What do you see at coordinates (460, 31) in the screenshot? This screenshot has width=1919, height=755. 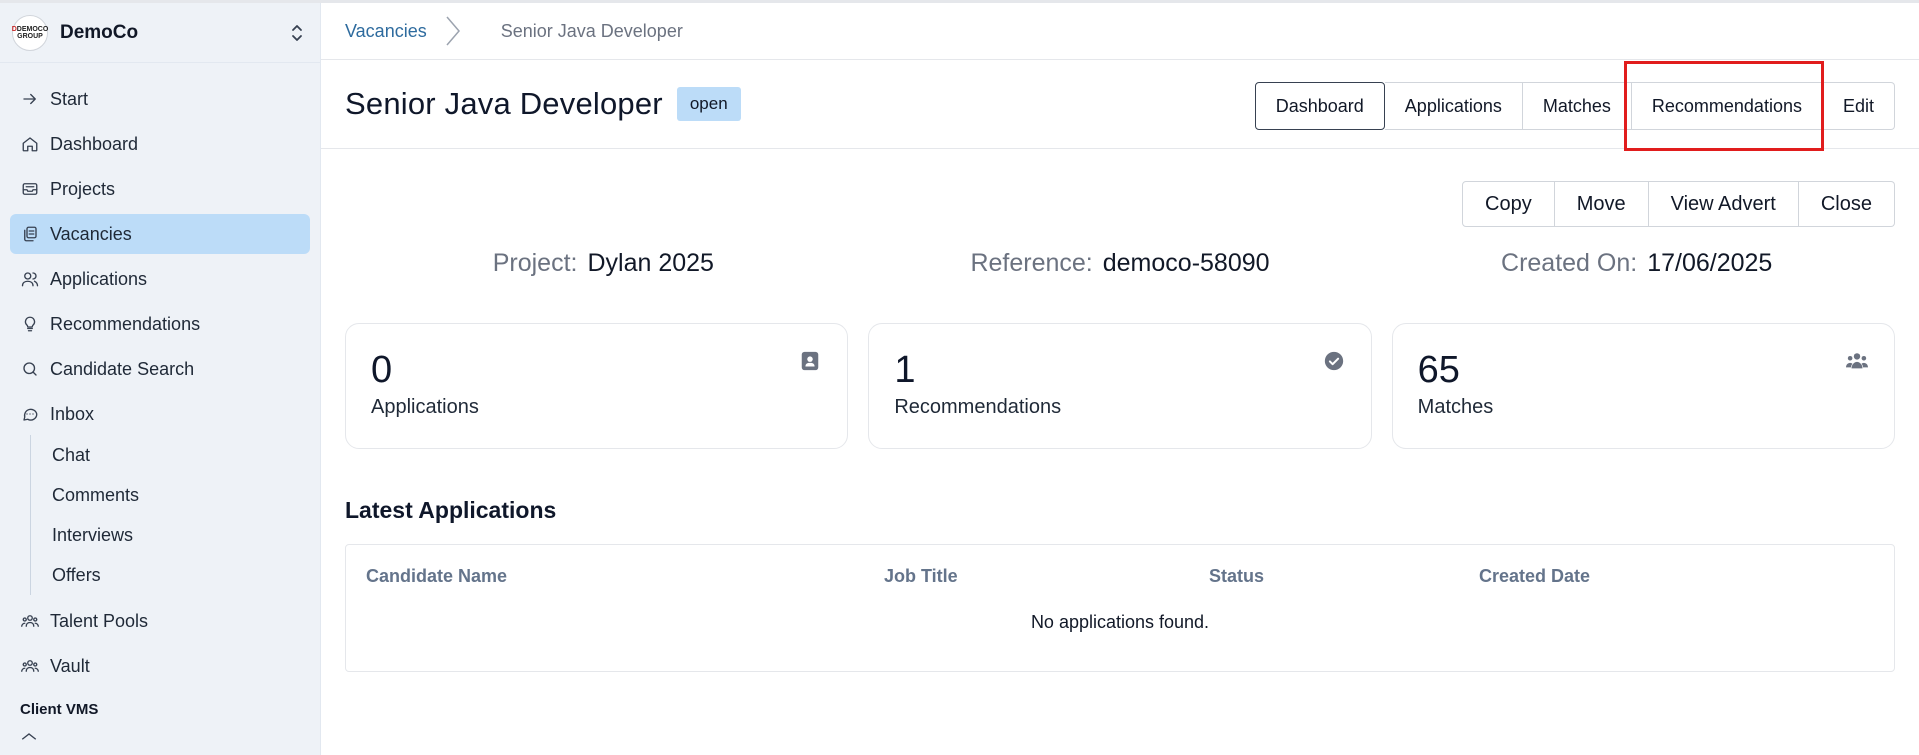 I see `chevron-right-icon` at bounding box center [460, 31].